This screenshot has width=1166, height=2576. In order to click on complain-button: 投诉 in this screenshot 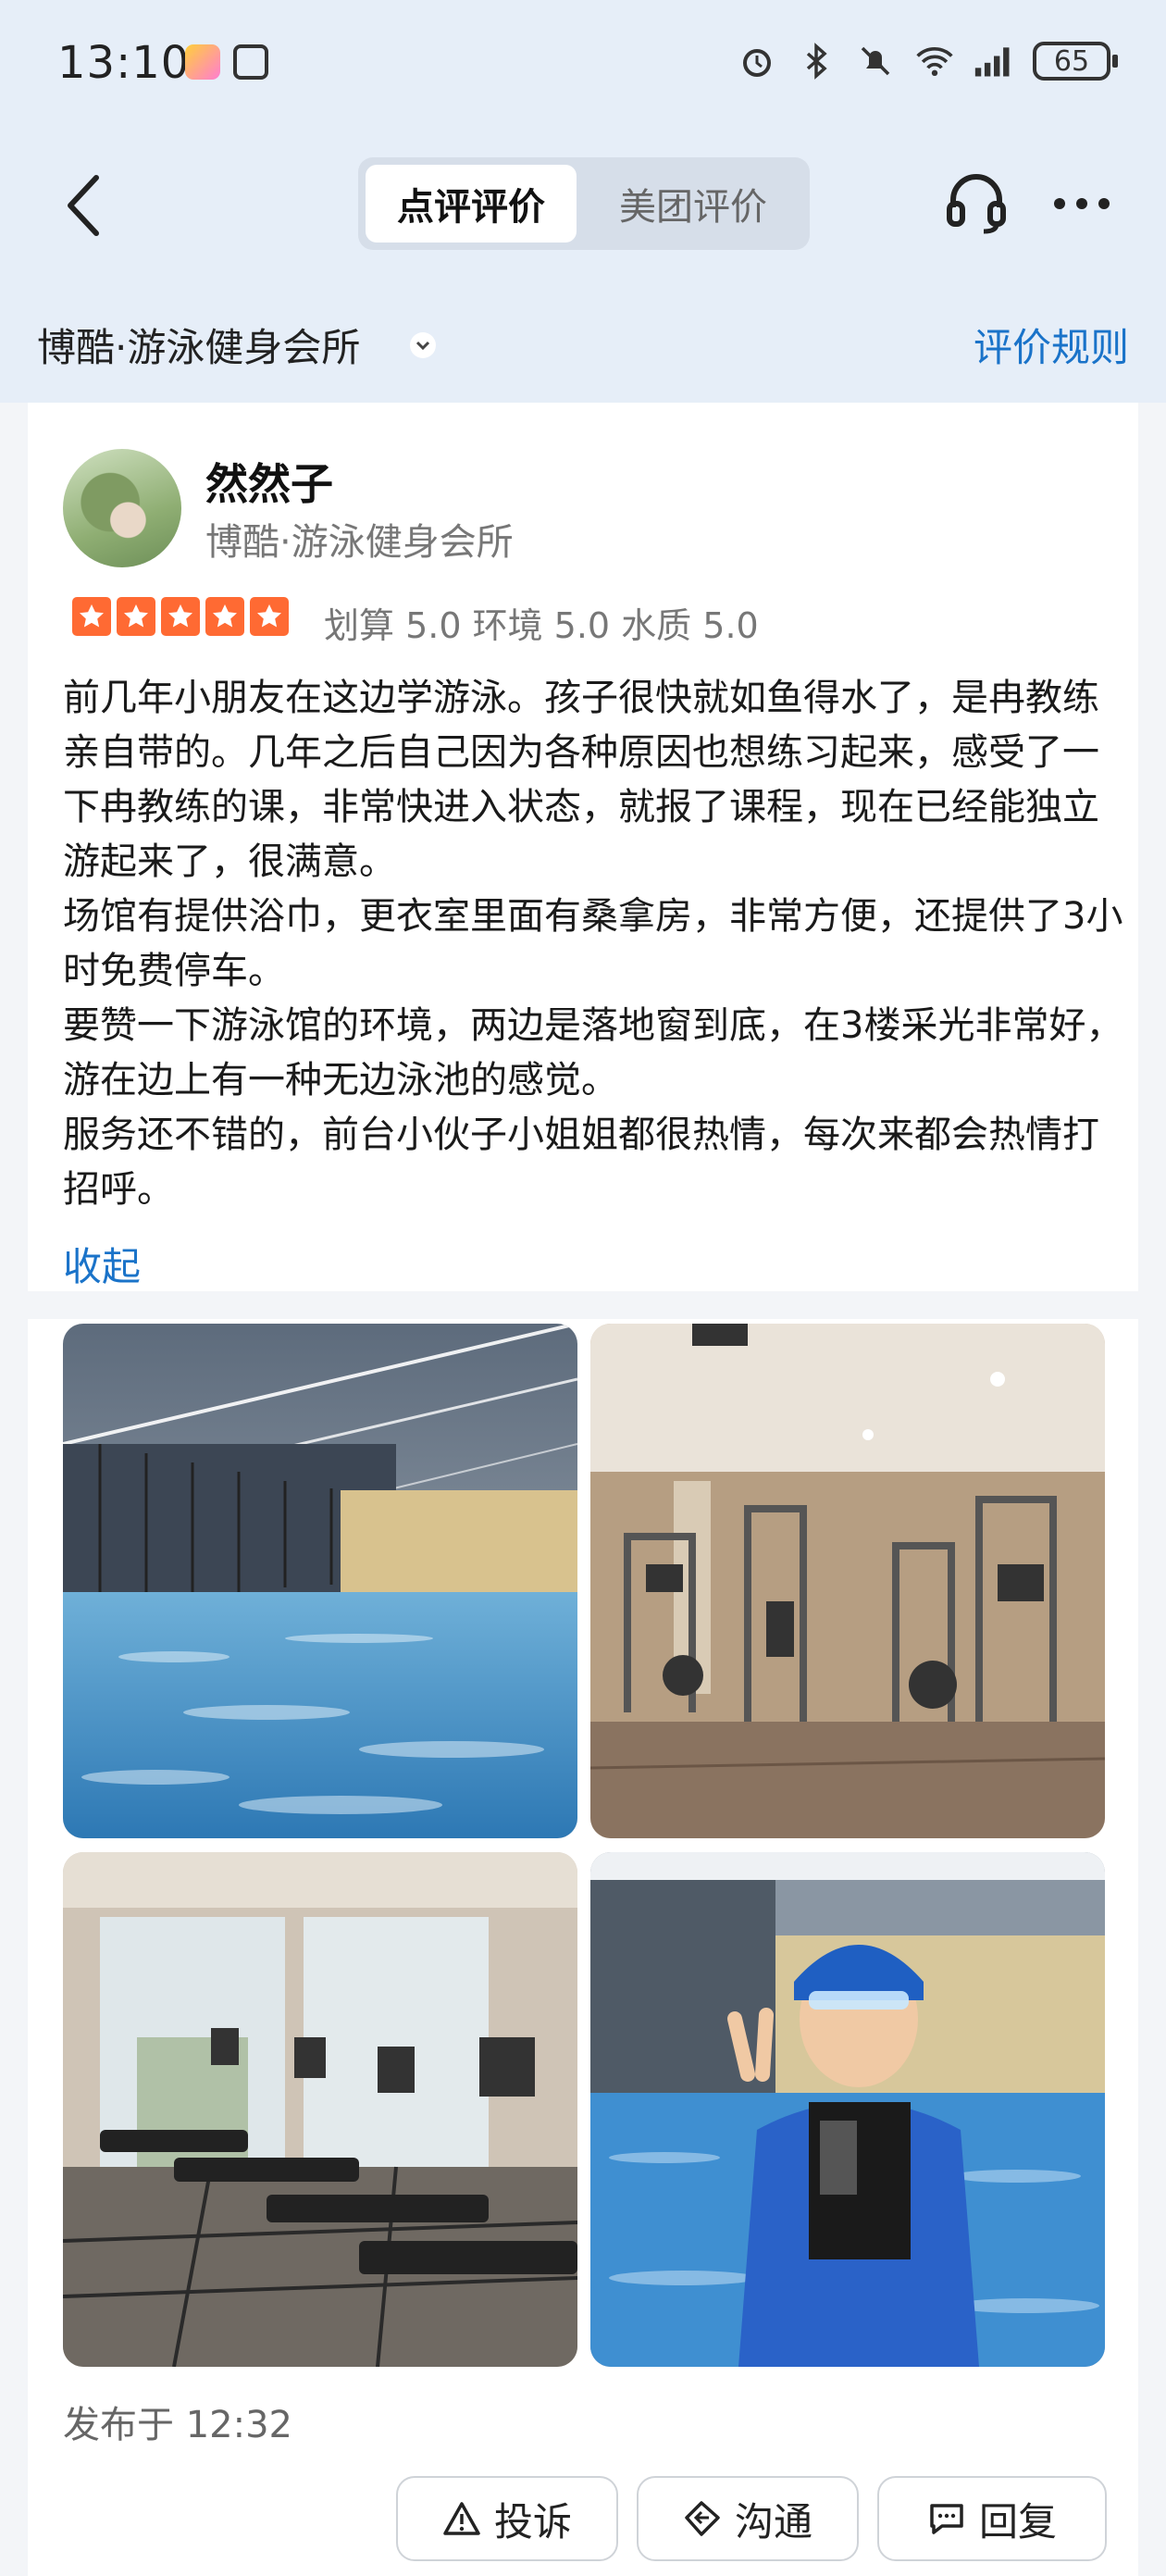, I will do `click(507, 2518)`.